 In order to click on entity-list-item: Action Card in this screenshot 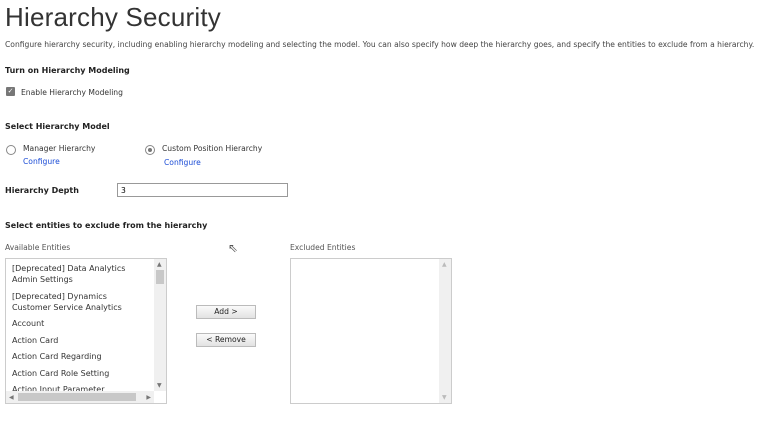, I will do `click(80, 340)`.